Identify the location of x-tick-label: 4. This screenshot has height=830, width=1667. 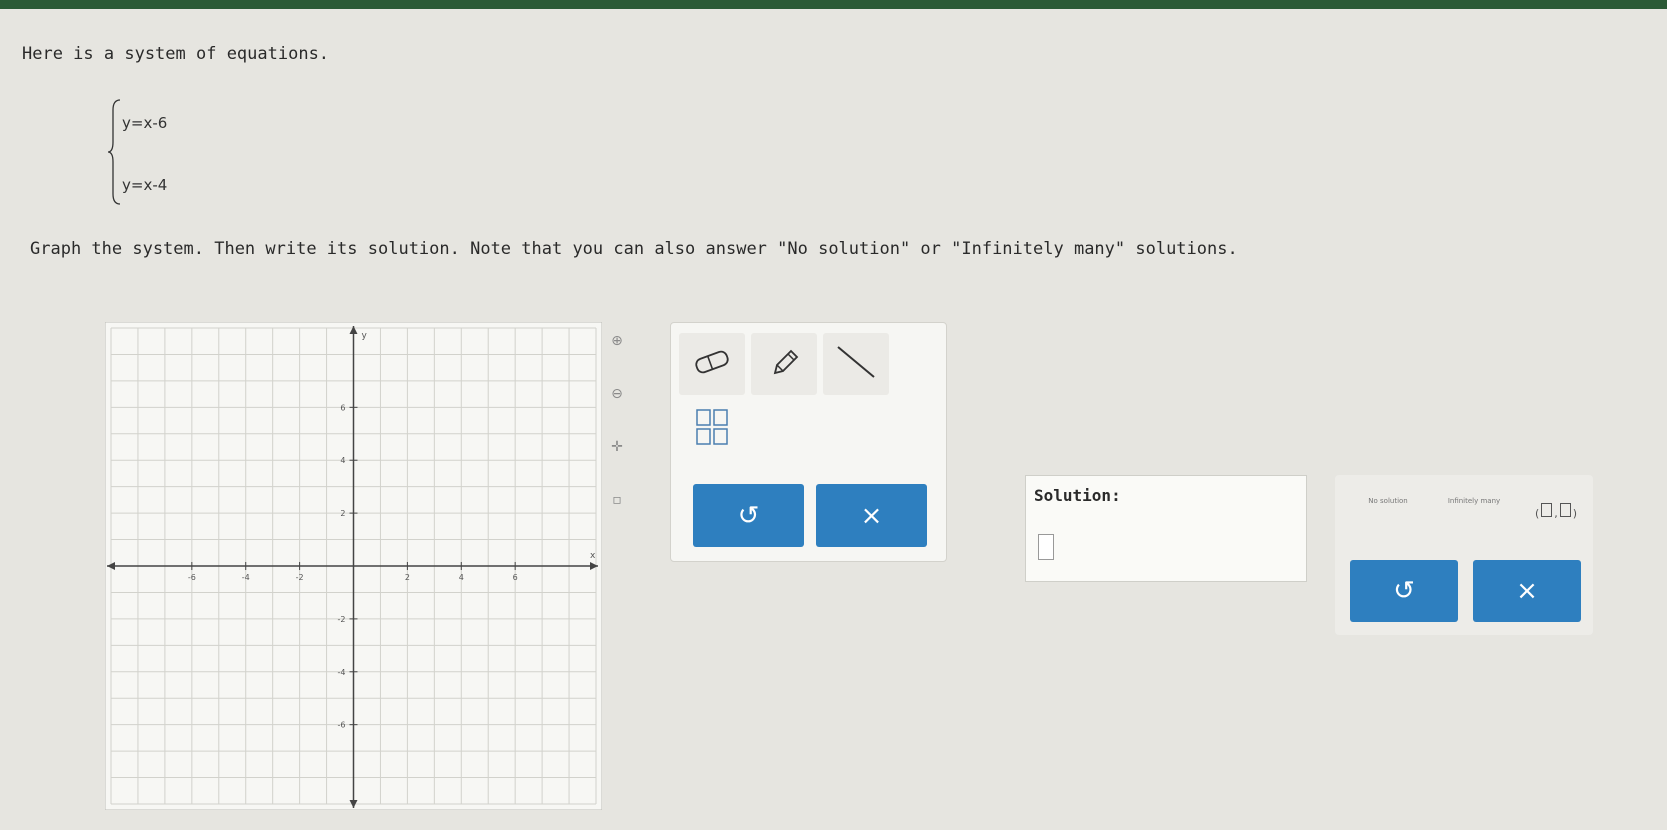
(461, 577).